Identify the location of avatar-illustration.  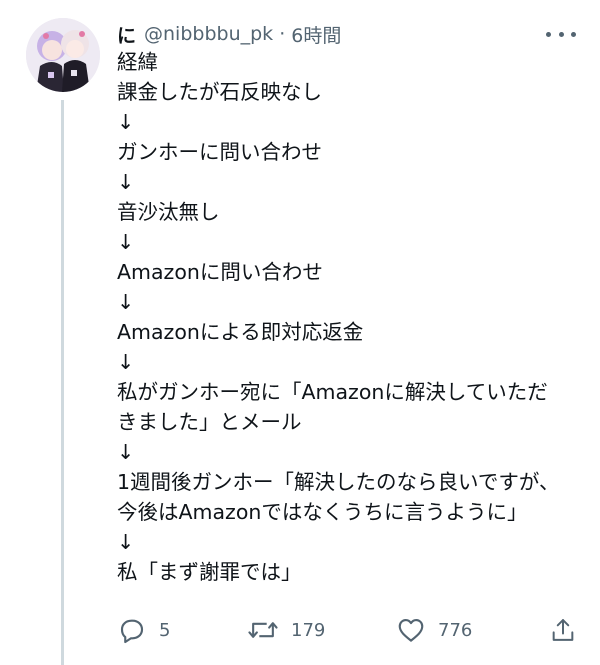
(63, 55).